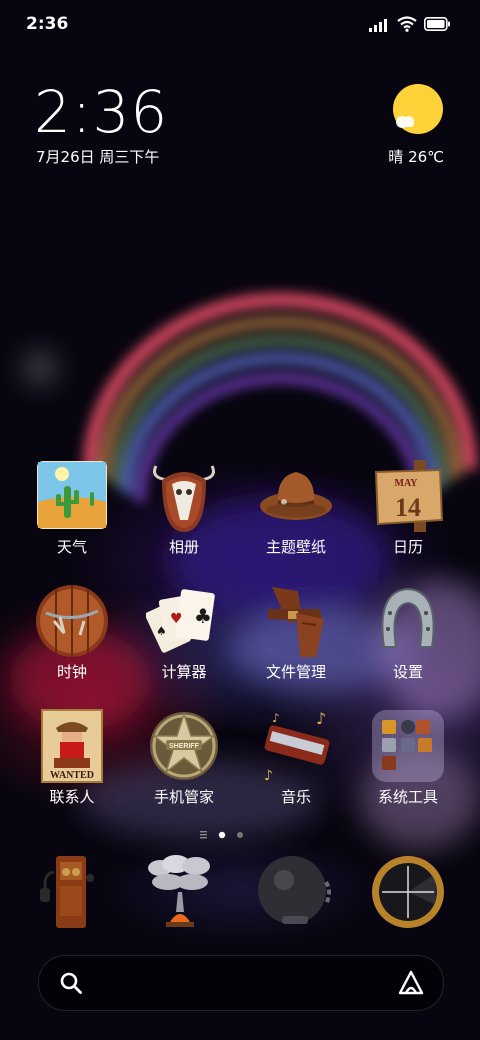 The height and width of the screenshot is (1040, 480). What do you see at coordinates (240, 835) in the screenshot?
I see `page-dot` at bounding box center [240, 835].